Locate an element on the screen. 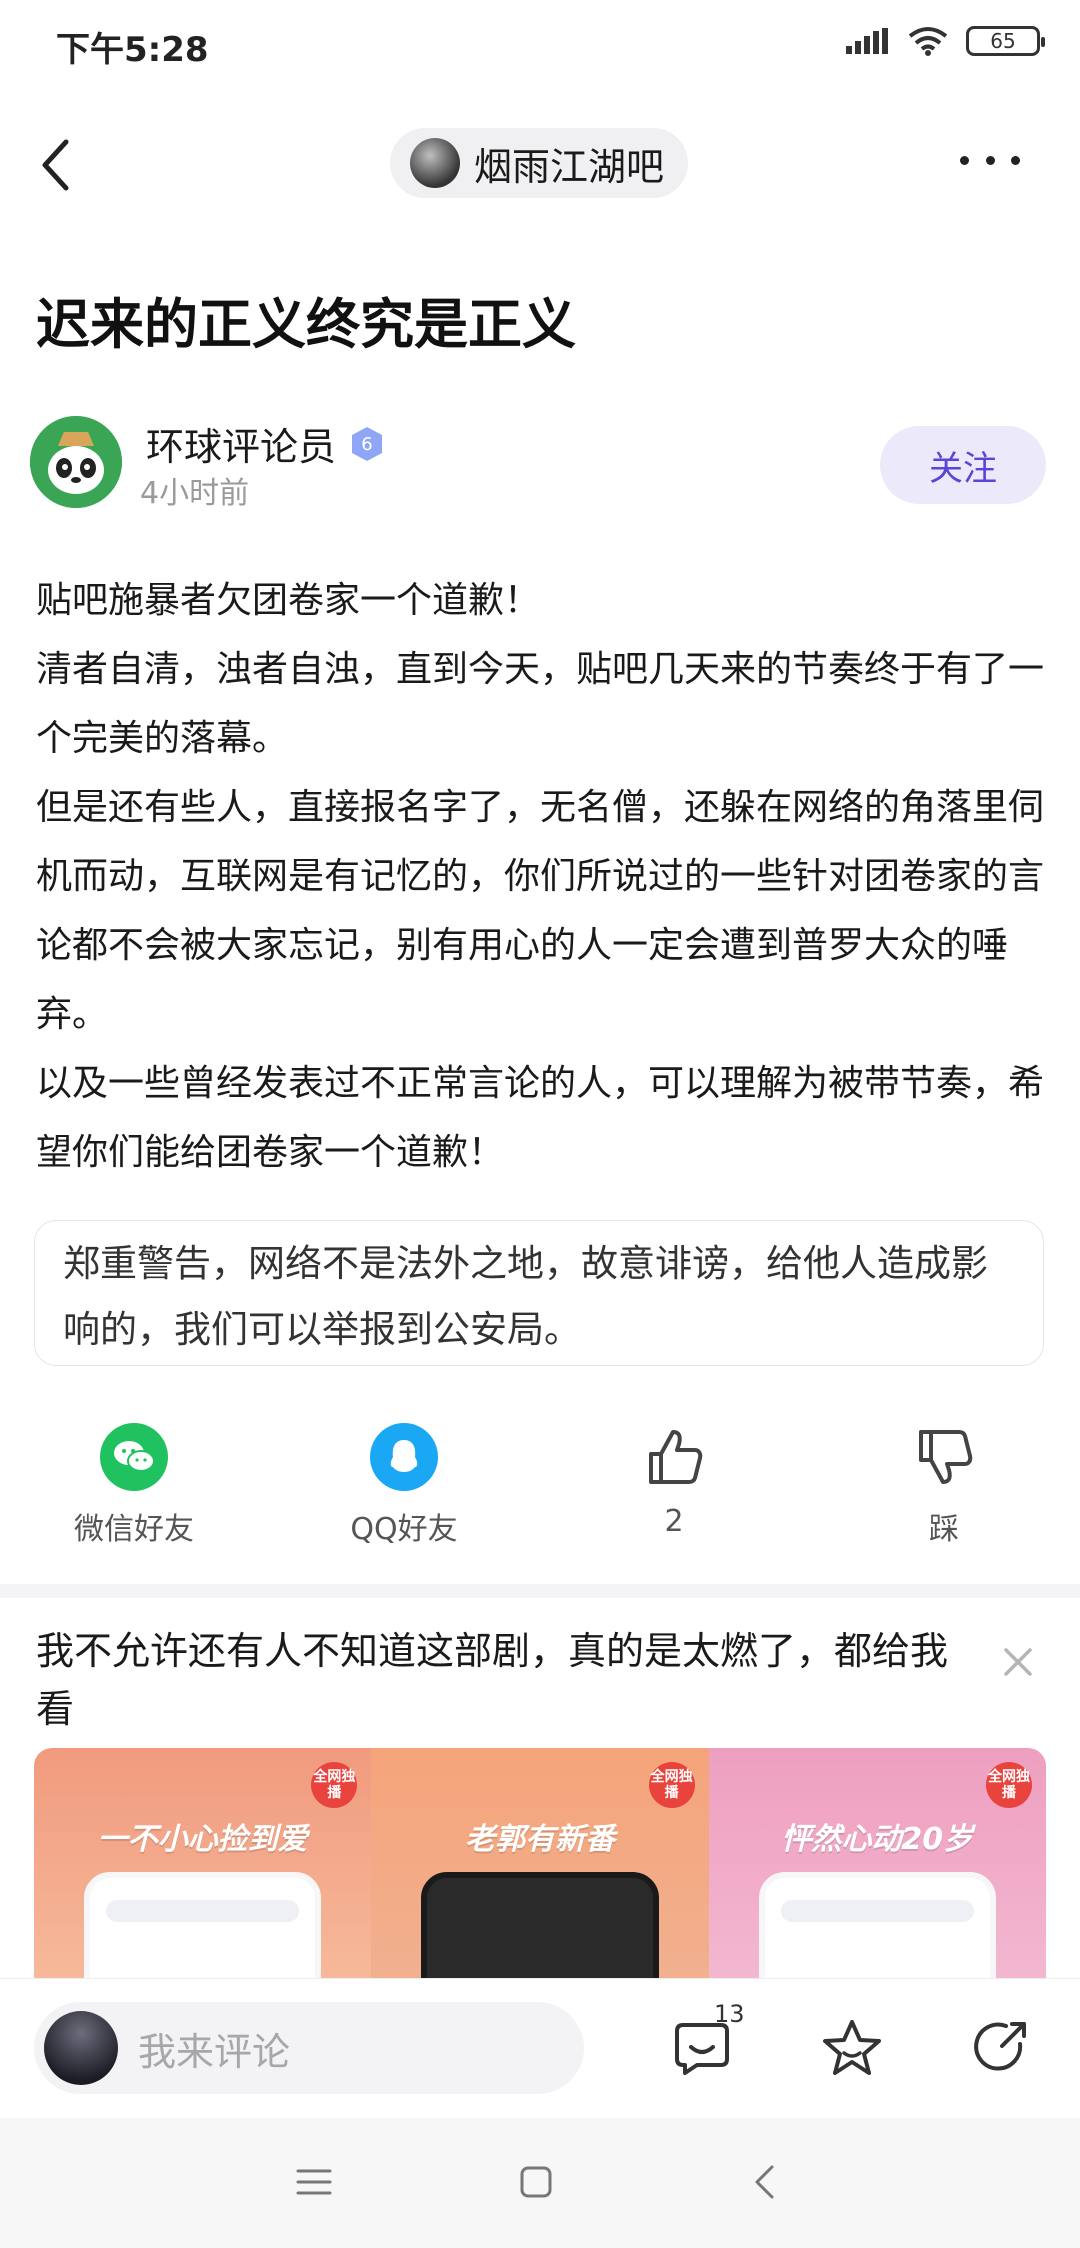  back-arrow-icon is located at coordinates (55, 165).